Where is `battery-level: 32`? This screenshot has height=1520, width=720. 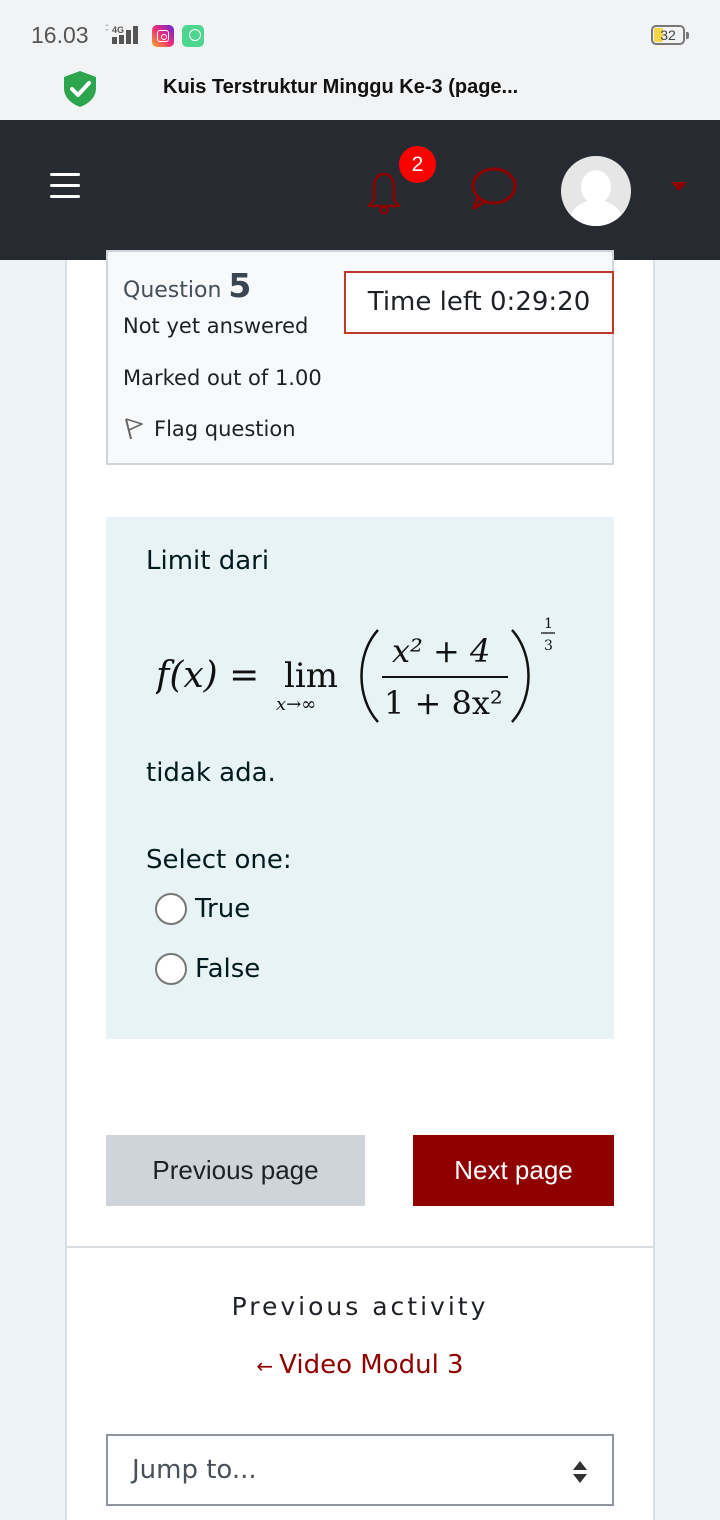 battery-level: 32 is located at coordinates (668, 35).